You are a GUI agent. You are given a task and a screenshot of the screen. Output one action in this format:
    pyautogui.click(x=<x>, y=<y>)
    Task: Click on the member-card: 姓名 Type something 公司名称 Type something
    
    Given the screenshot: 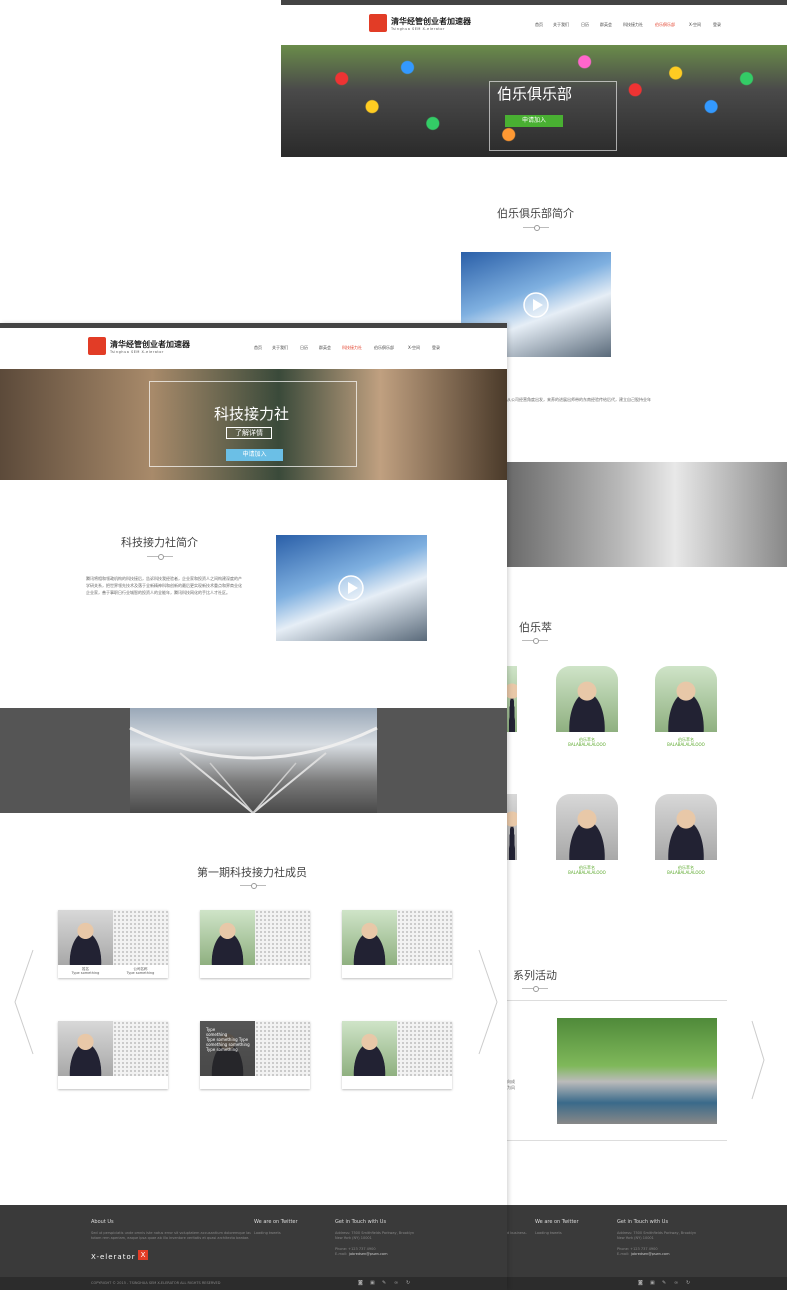 What is the action you would take?
    pyautogui.click(x=113, y=944)
    